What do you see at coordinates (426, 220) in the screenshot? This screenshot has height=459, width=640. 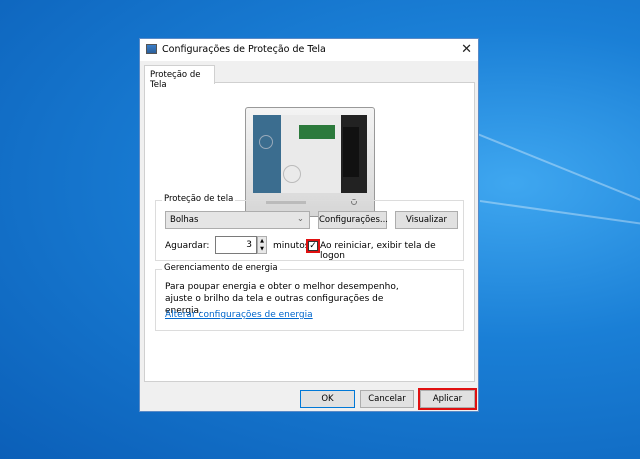 I see `preview-button: Visualizar` at bounding box center [426, 220].